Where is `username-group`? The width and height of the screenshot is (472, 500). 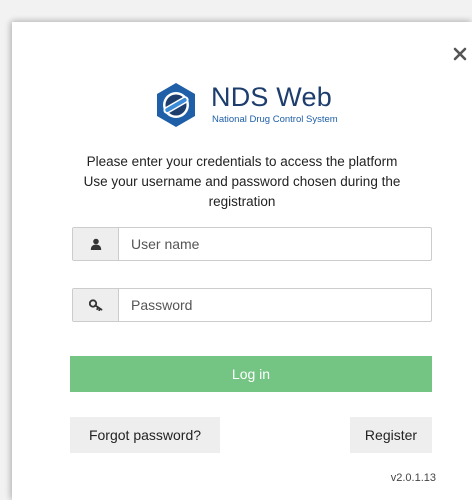
username-group is located at coordinates (252, 244).